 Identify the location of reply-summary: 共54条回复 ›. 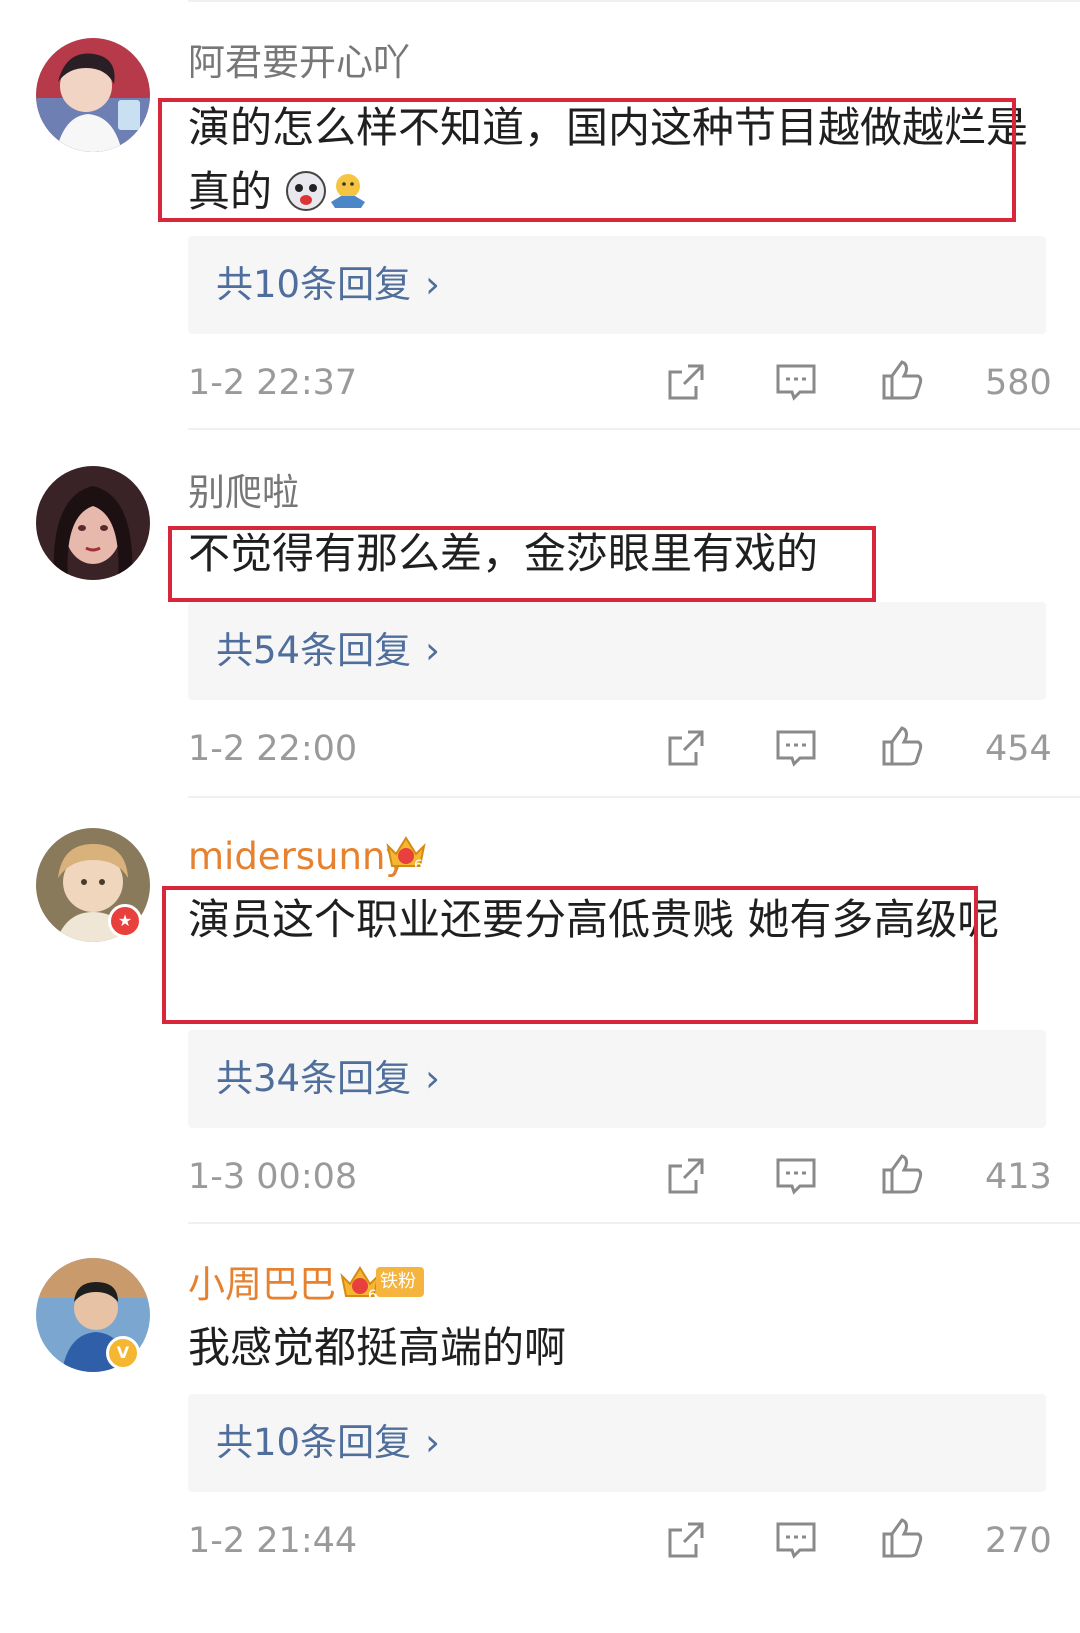
(617, 651).